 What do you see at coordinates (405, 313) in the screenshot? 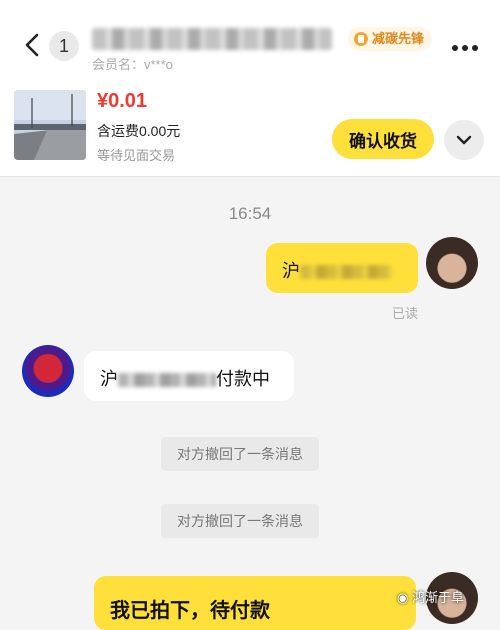
I see `read-receipt: 已读` at bounding box center [405, 313].